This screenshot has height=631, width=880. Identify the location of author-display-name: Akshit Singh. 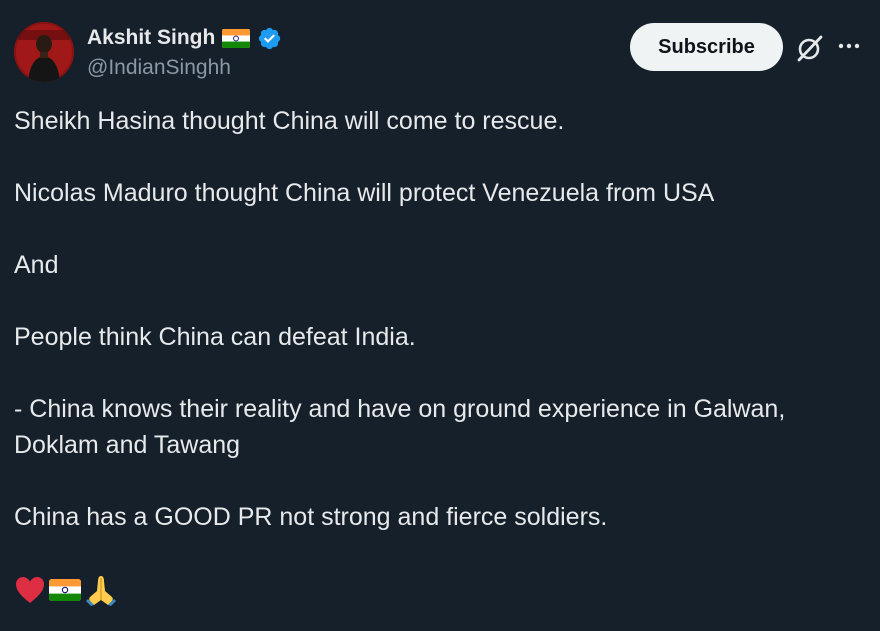
(151, 38).